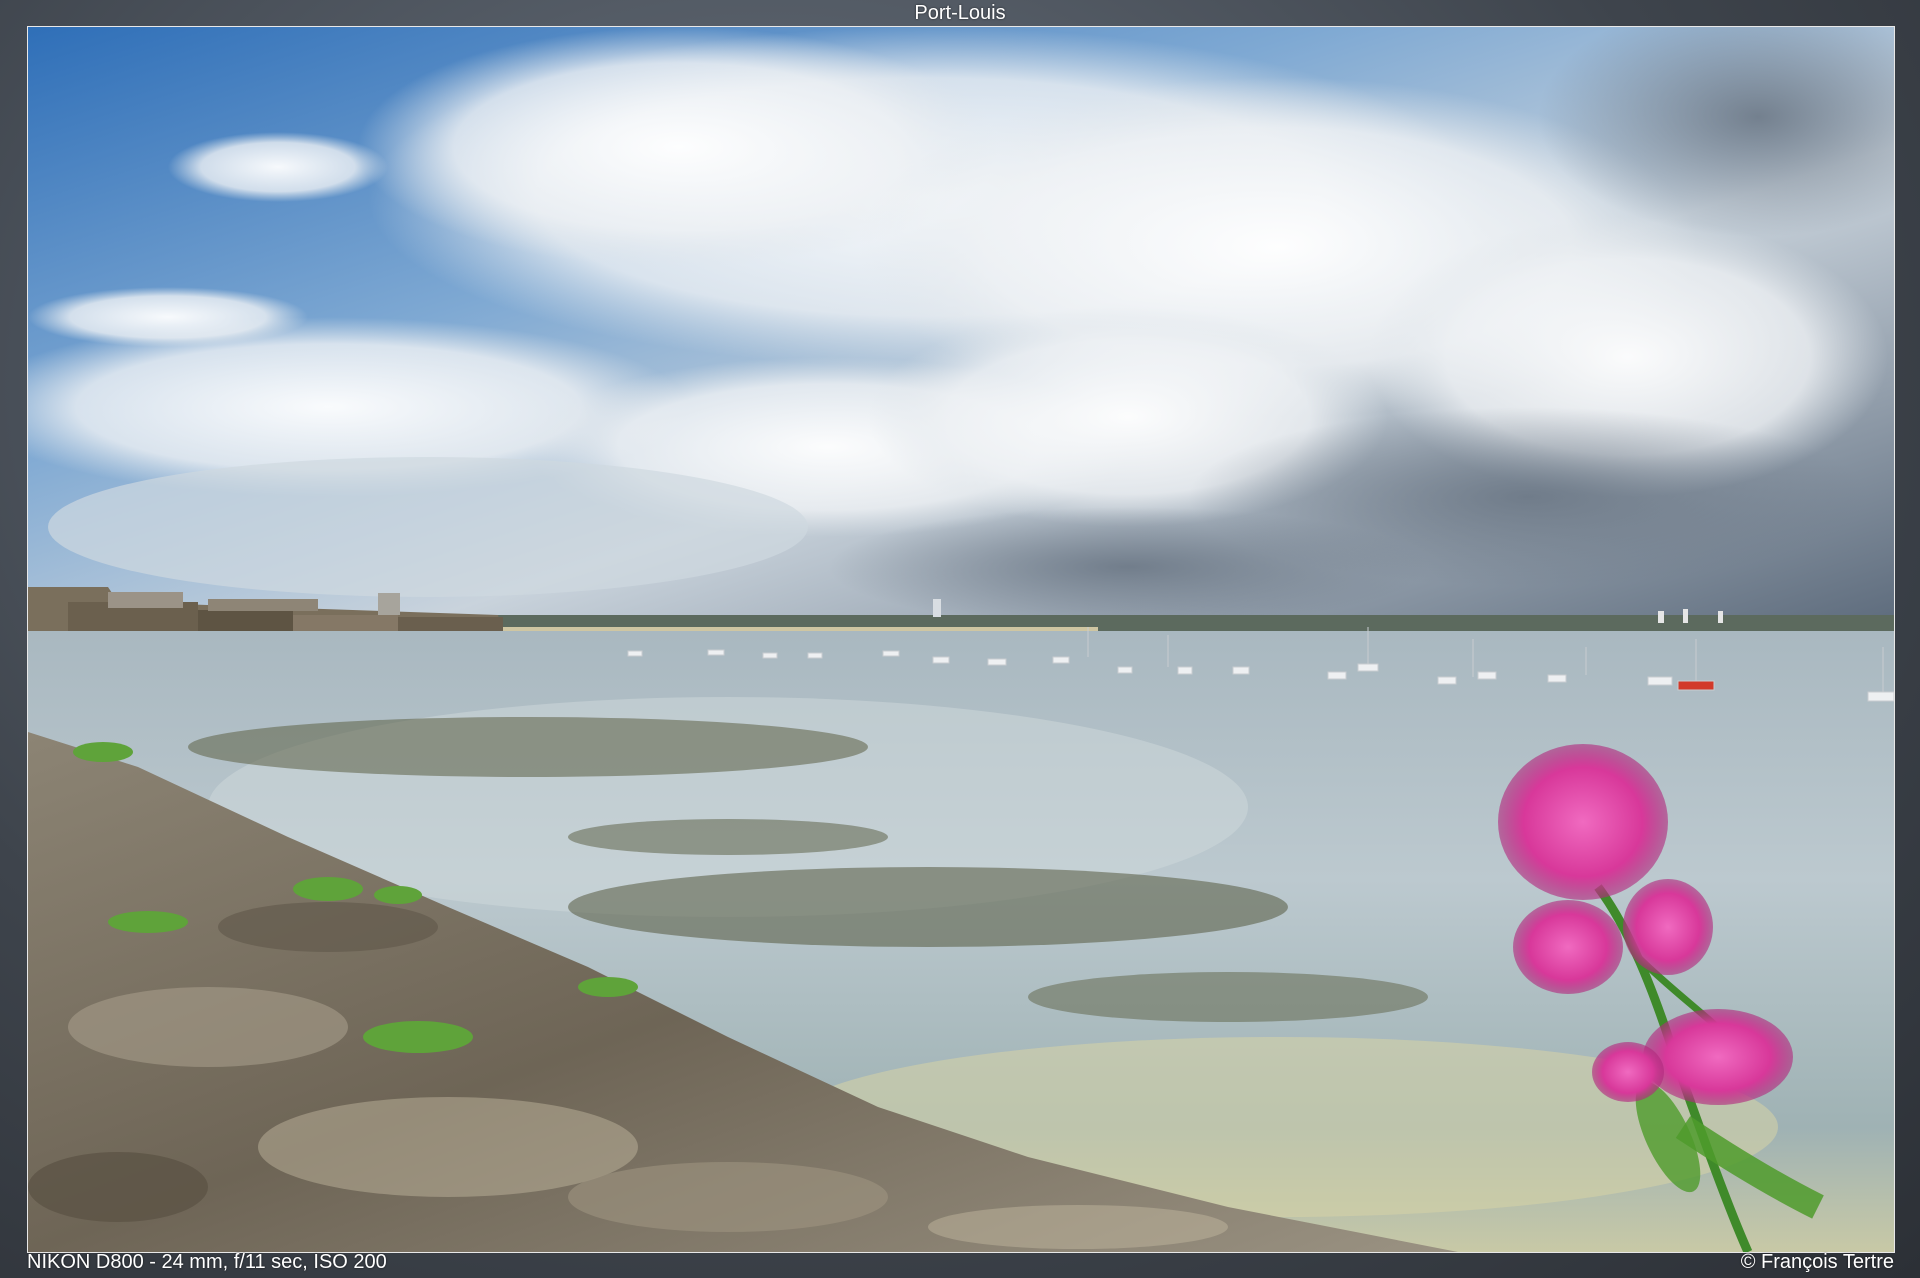 The image size is (1920, 1278). What do you see at coordinates (960, 13) in the screenshot?
I see `photo-title: Port-Louis` at bounding box center [960, 13].